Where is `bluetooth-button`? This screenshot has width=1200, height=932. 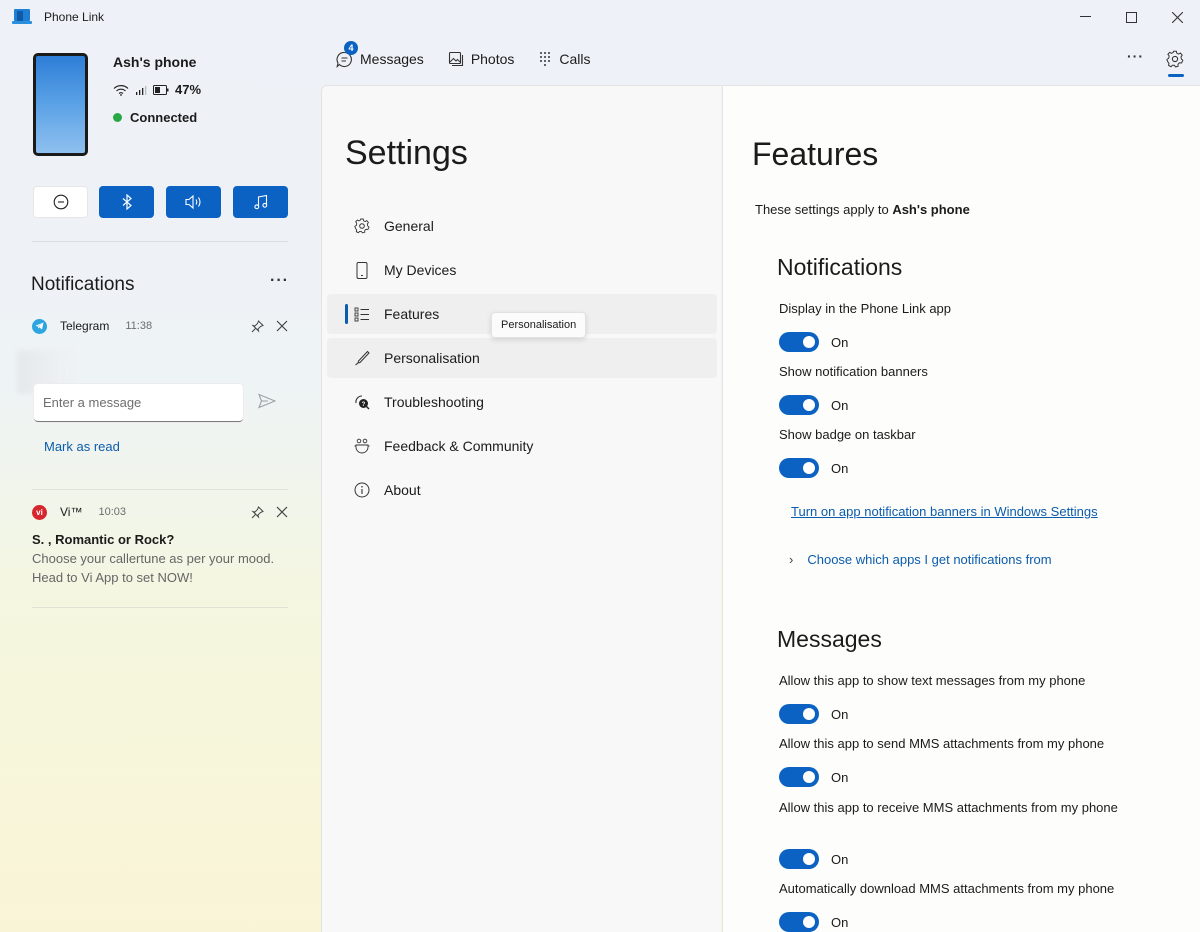
bluetooth-button is located at coordinates (126, 202).